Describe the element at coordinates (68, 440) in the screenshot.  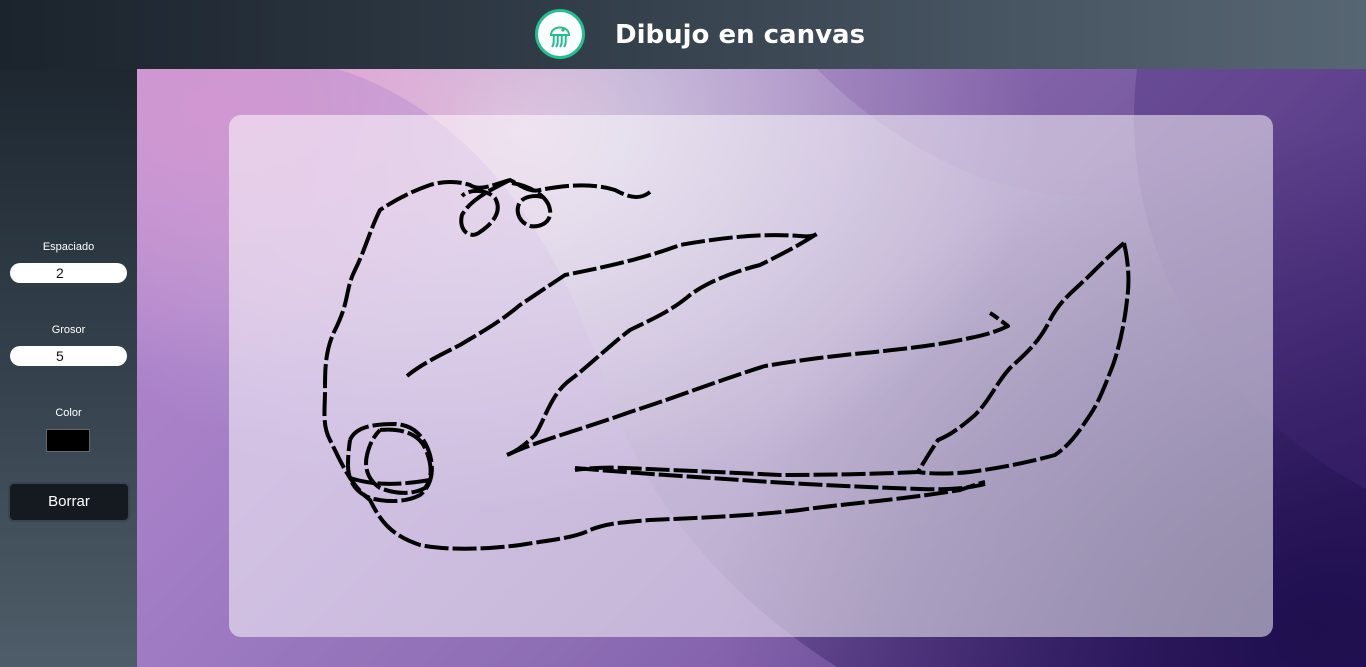
I see `color-picker` at that location.